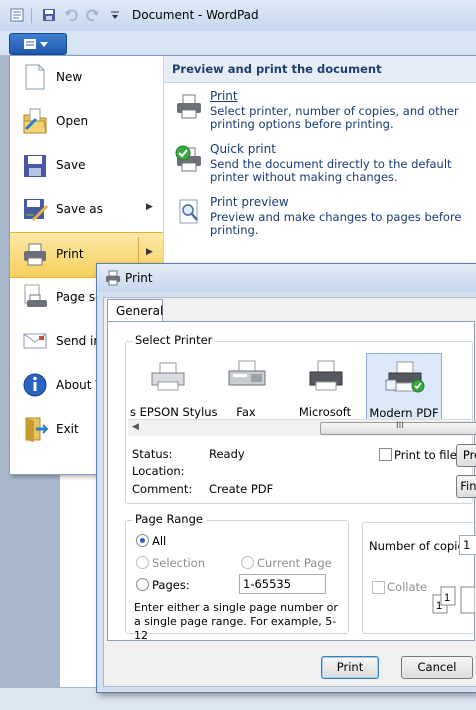 Image resolution: width=476 pixels, height=710 pixels. I want to click on redo-icon, so click(93, 15).